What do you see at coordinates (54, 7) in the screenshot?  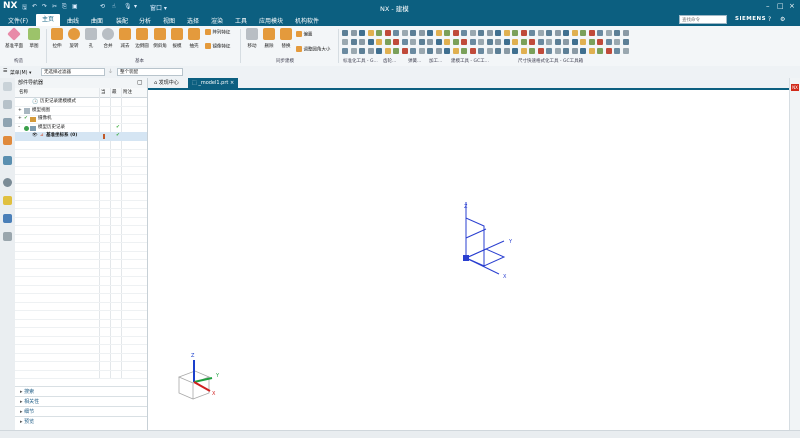 I see `cut-icon: ✂` at bounding box center [54, 7].